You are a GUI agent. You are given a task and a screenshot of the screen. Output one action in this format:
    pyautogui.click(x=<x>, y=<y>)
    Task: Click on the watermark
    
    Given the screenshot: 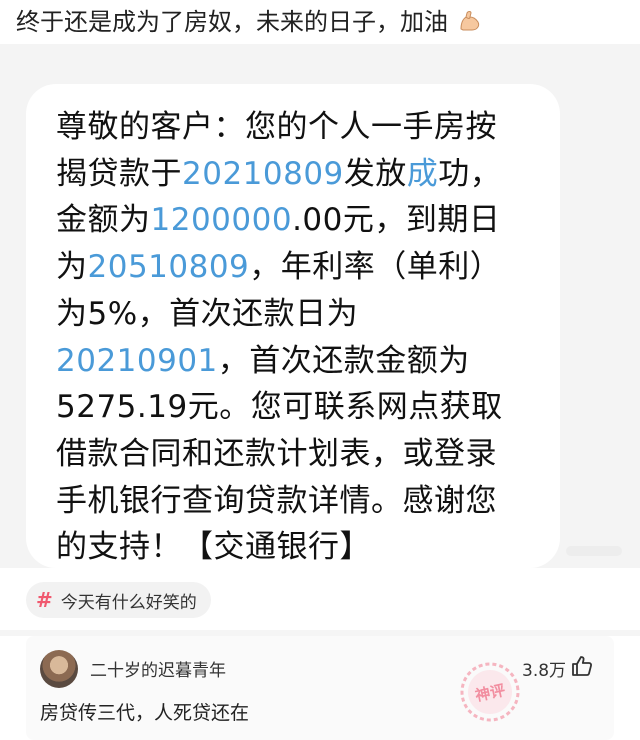 What is the action you would take?
    pyautogui.click(x=594, y=551)
    